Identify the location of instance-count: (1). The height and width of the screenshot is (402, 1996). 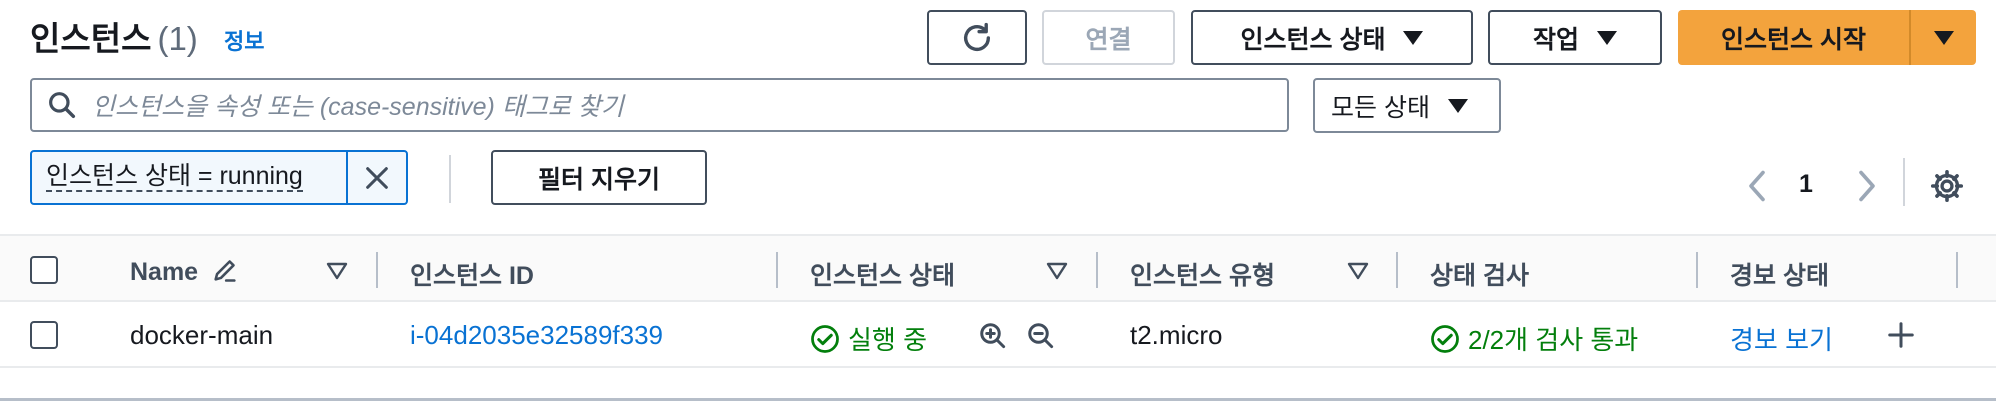
(177, 38).